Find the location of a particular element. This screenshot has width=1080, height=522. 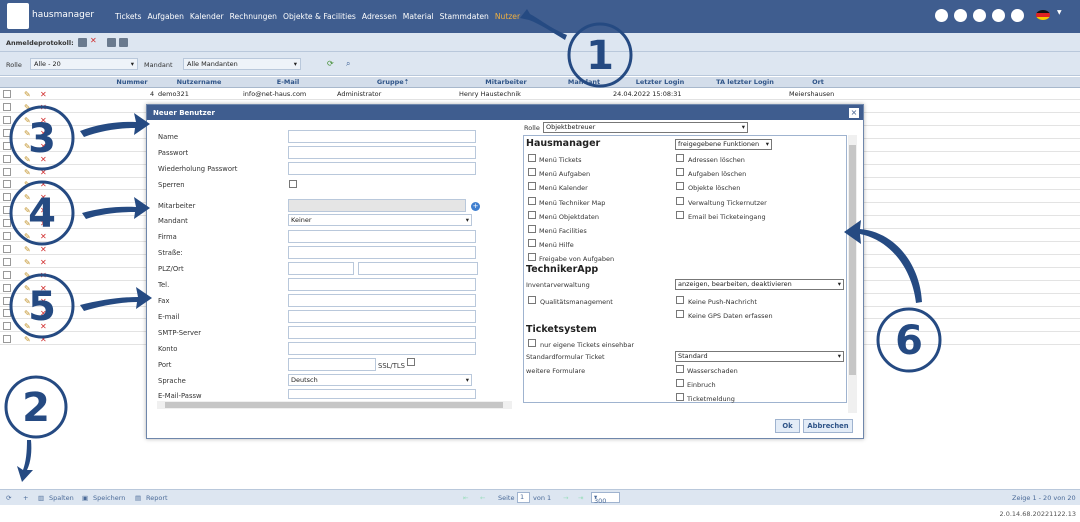

ssl-checkbox is located at coordinates (411, 362).